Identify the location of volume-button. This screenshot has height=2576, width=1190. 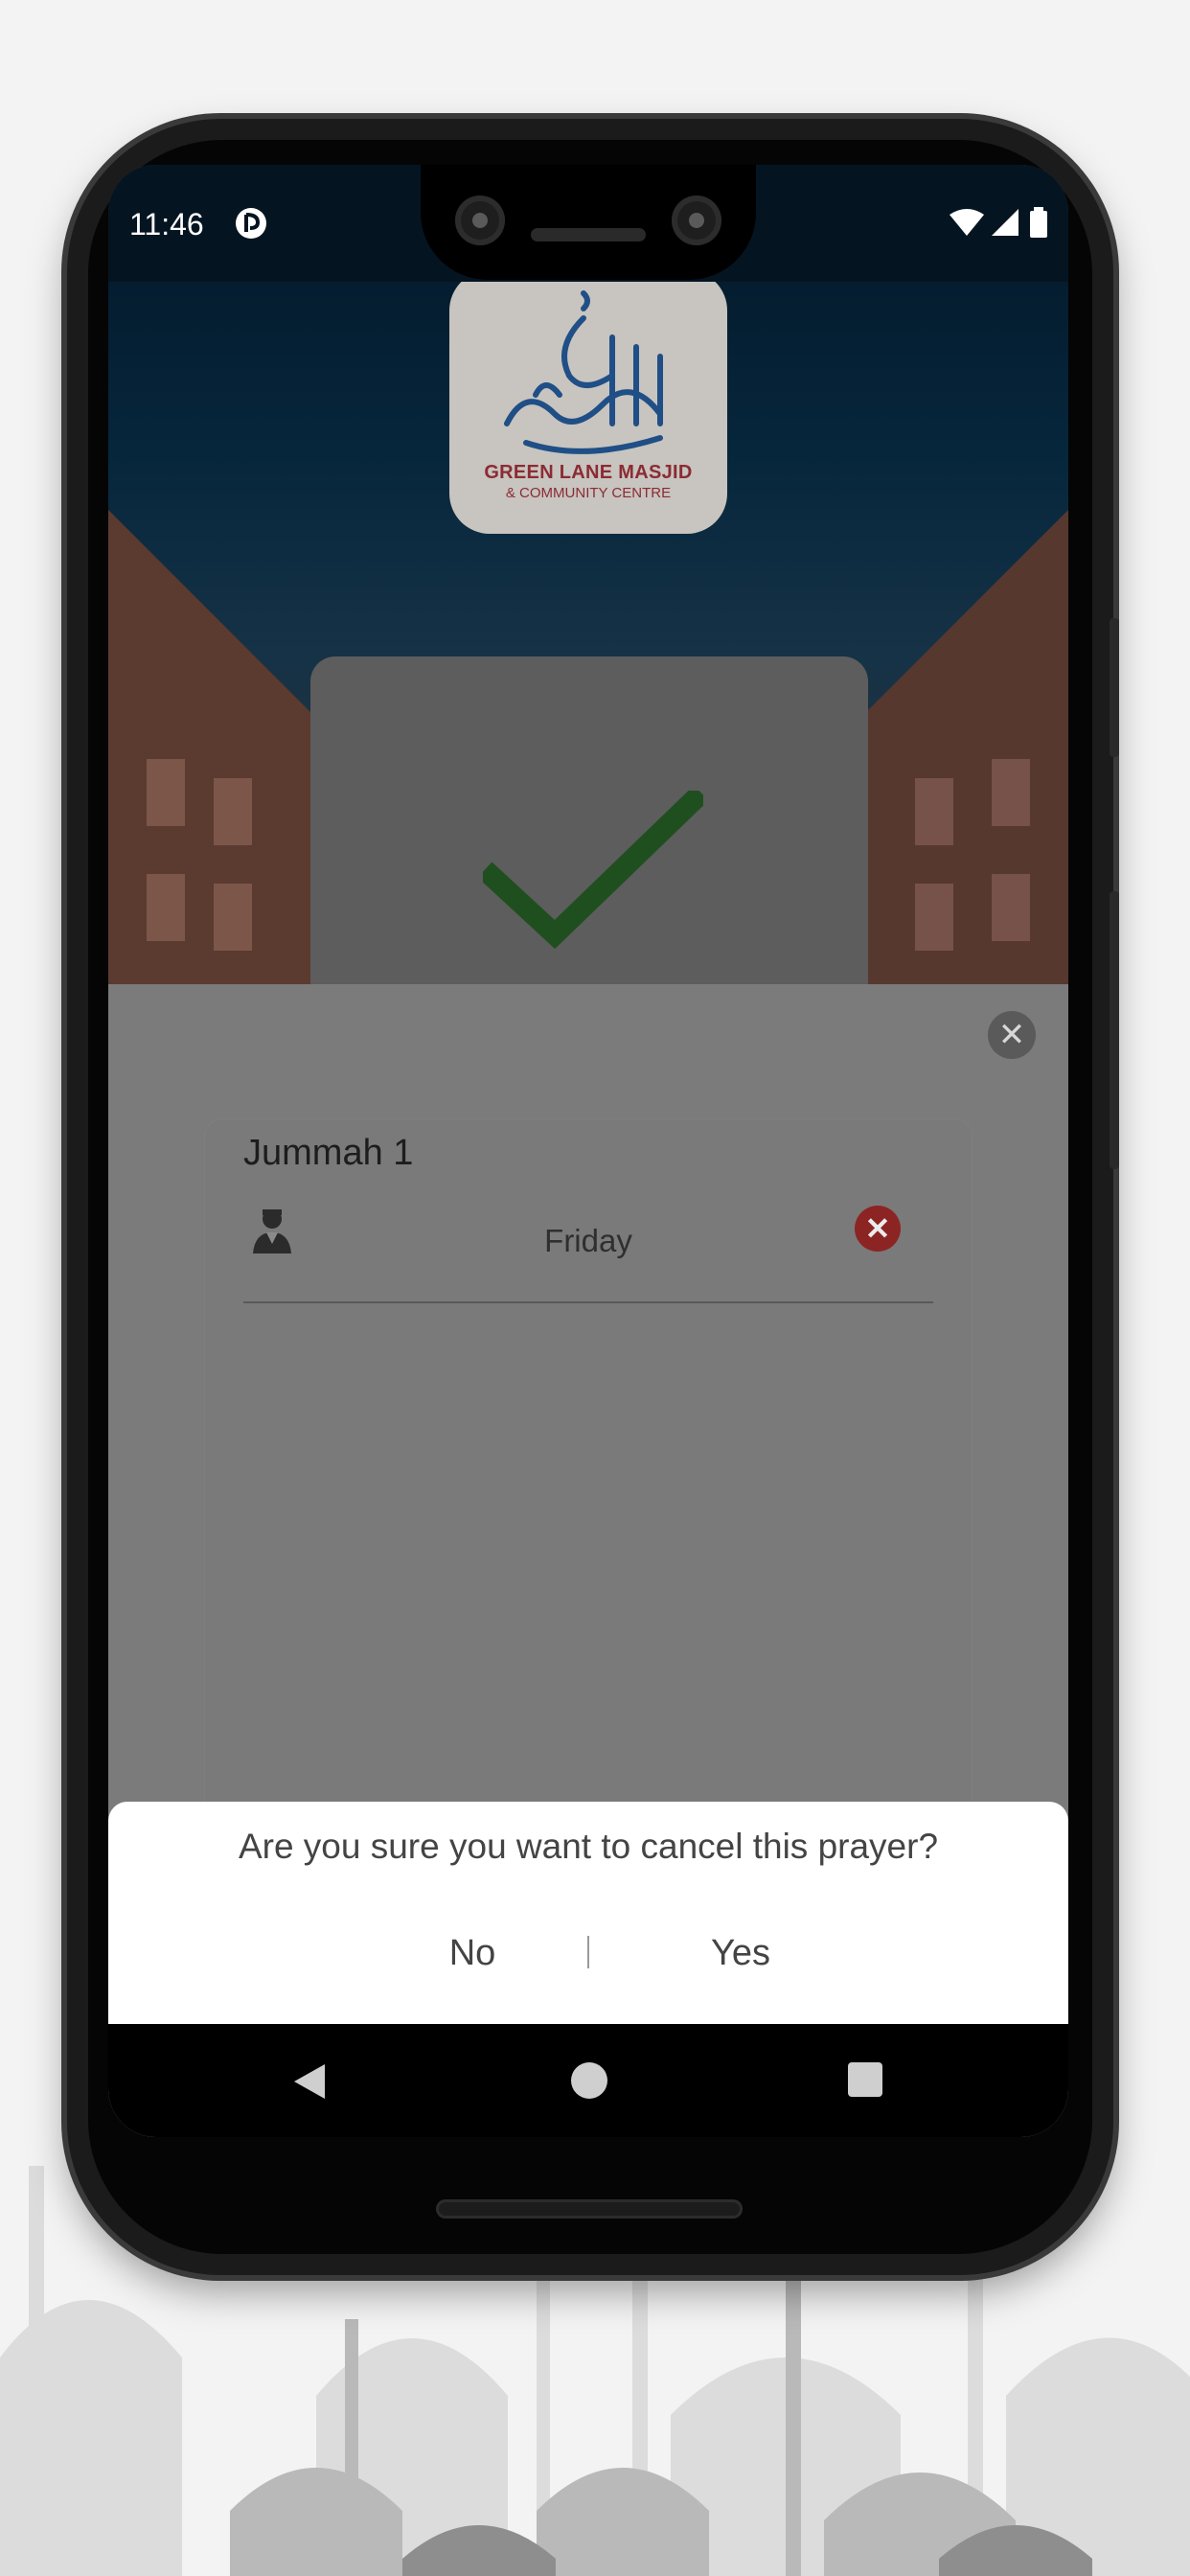
(1114, 1030).